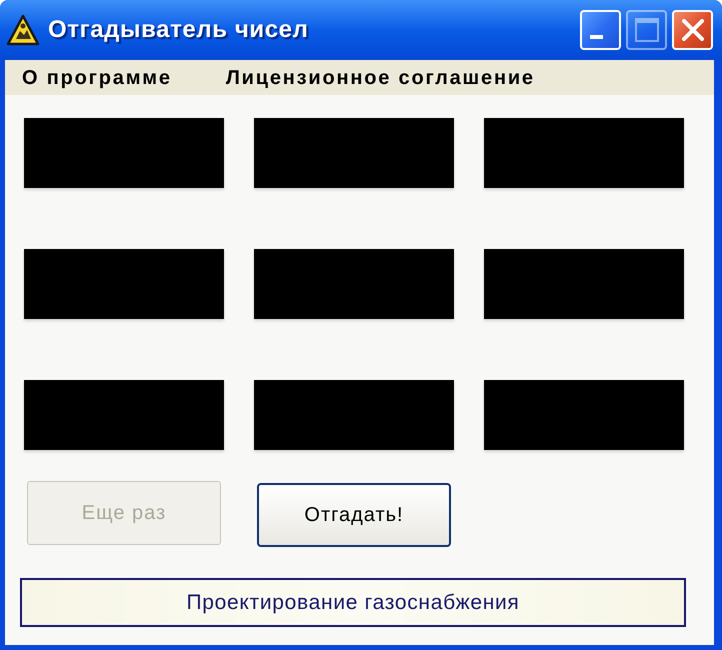 This screenshot has height=650, width=722. Describe the element at coordinates (596, 37) in the screenshot. I see `minimize-icon` at that location.